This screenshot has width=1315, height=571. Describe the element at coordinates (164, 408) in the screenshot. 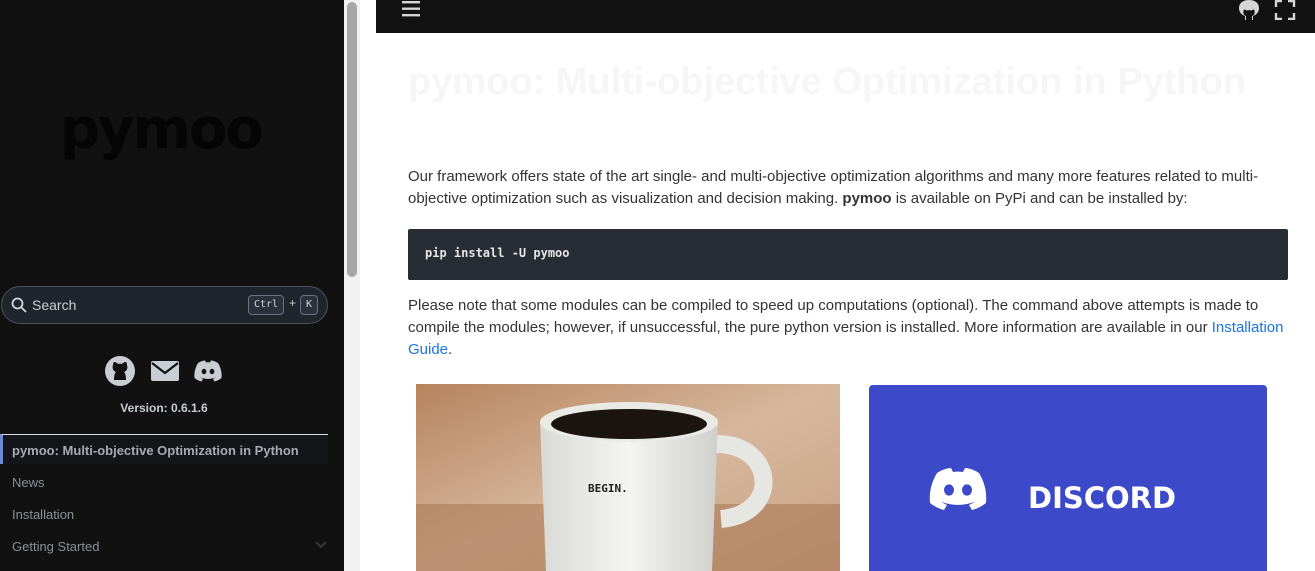

I see `version-label: Version: 0.6.1.6` at that location.